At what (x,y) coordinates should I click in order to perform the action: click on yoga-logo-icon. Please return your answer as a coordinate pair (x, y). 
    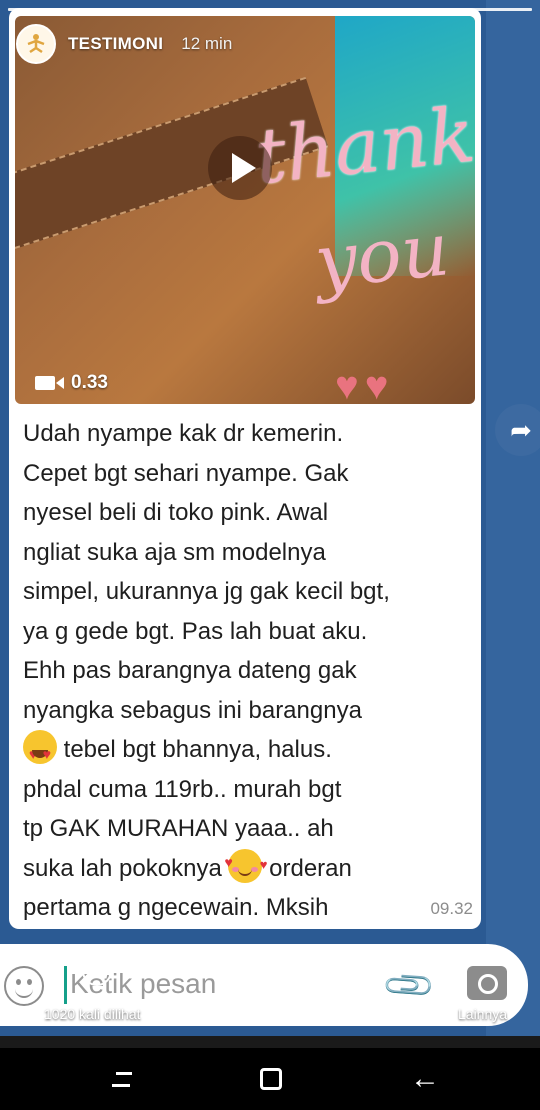
    Looking at the image, I should click on (36, 44).